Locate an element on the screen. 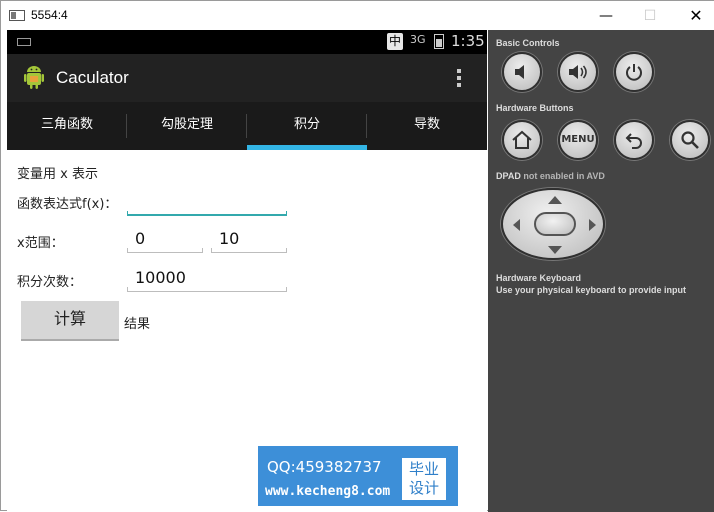 The image size is (714, 512). dpad-center-button is located at coordinates (555, 224).